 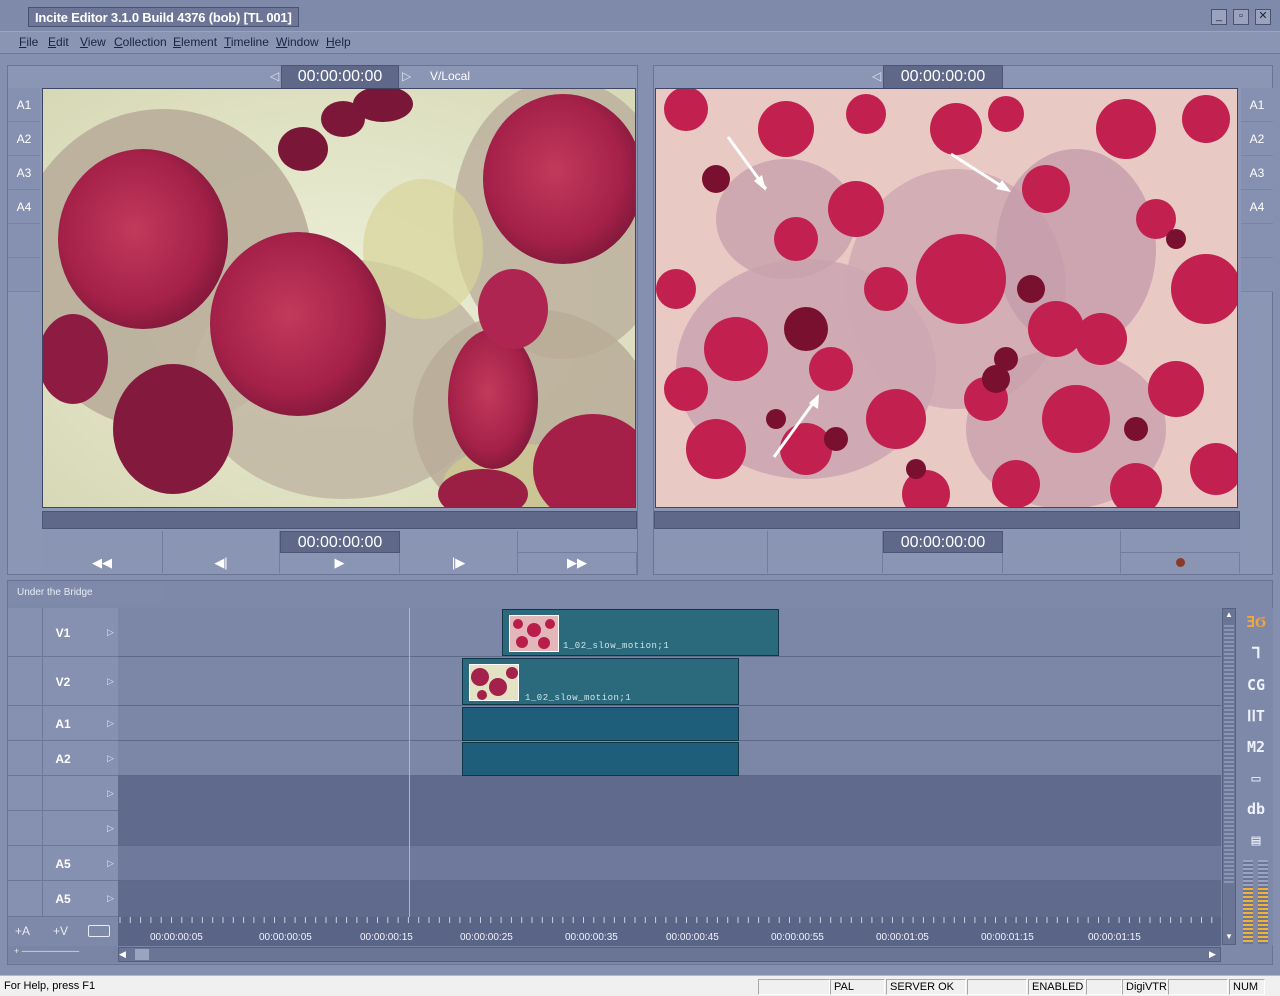 I want to click on scroll-up-icon: ▲, so click(x=1229, y=614).